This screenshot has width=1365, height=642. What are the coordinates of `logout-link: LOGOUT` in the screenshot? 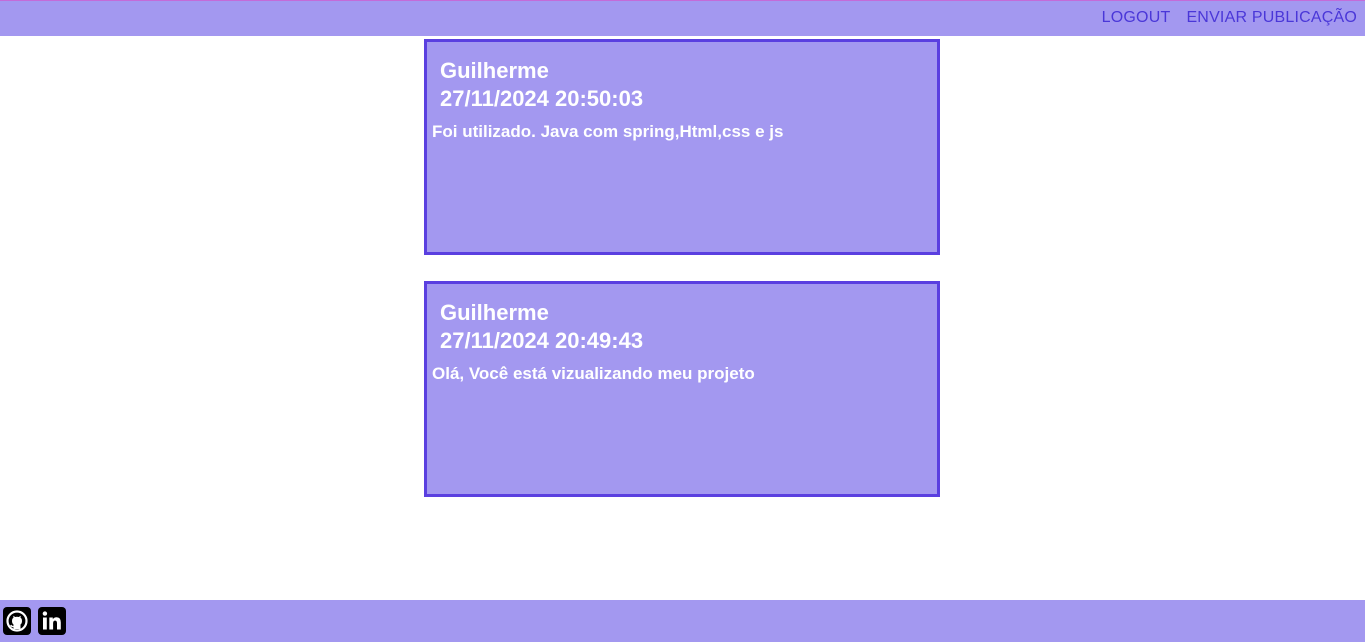 It's located at (1136, 18).